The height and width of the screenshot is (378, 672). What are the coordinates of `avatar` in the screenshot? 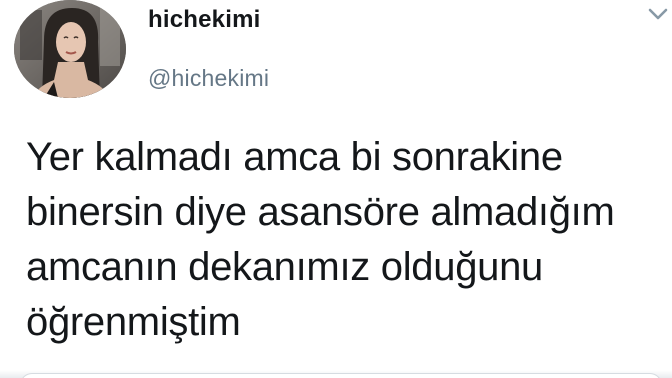 It's located at (70, 49).